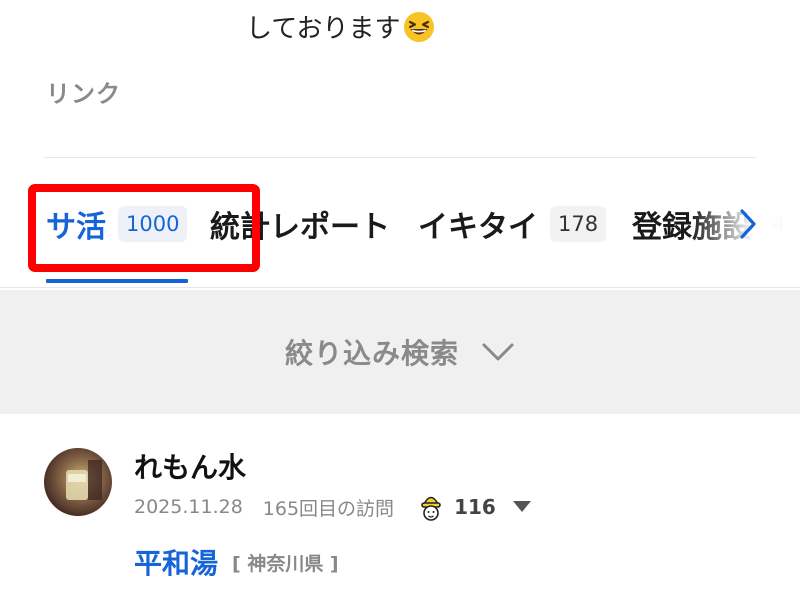  I want to click on chevron-down-icon, so click(498, 352).